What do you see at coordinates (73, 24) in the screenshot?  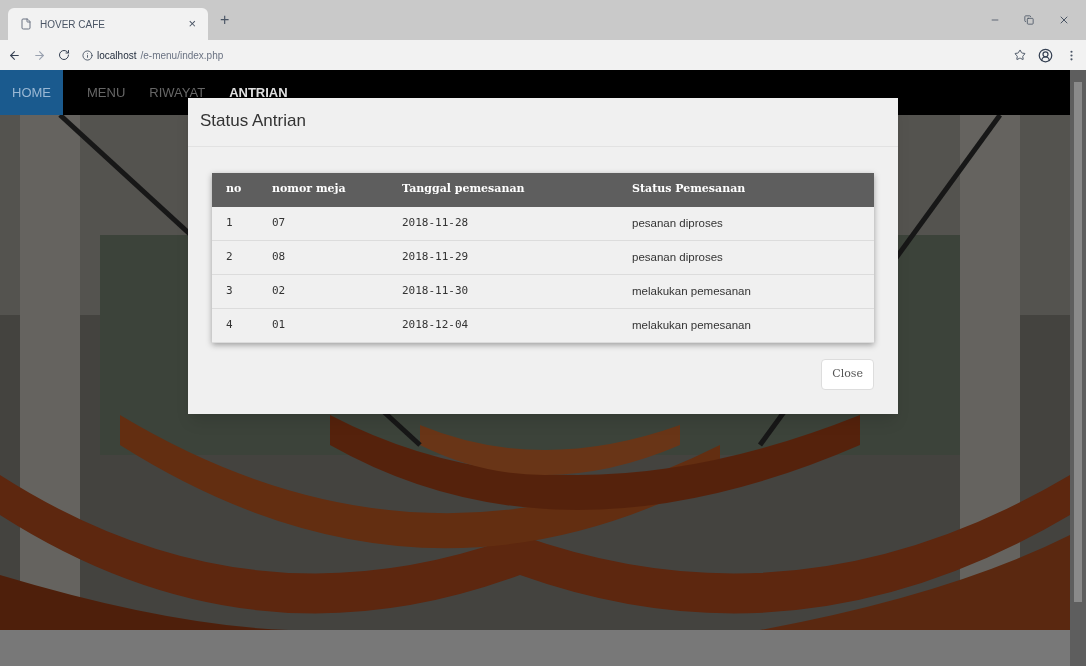 I see `tab-title: HOVER CAFE` at bounding box center [73, 24].